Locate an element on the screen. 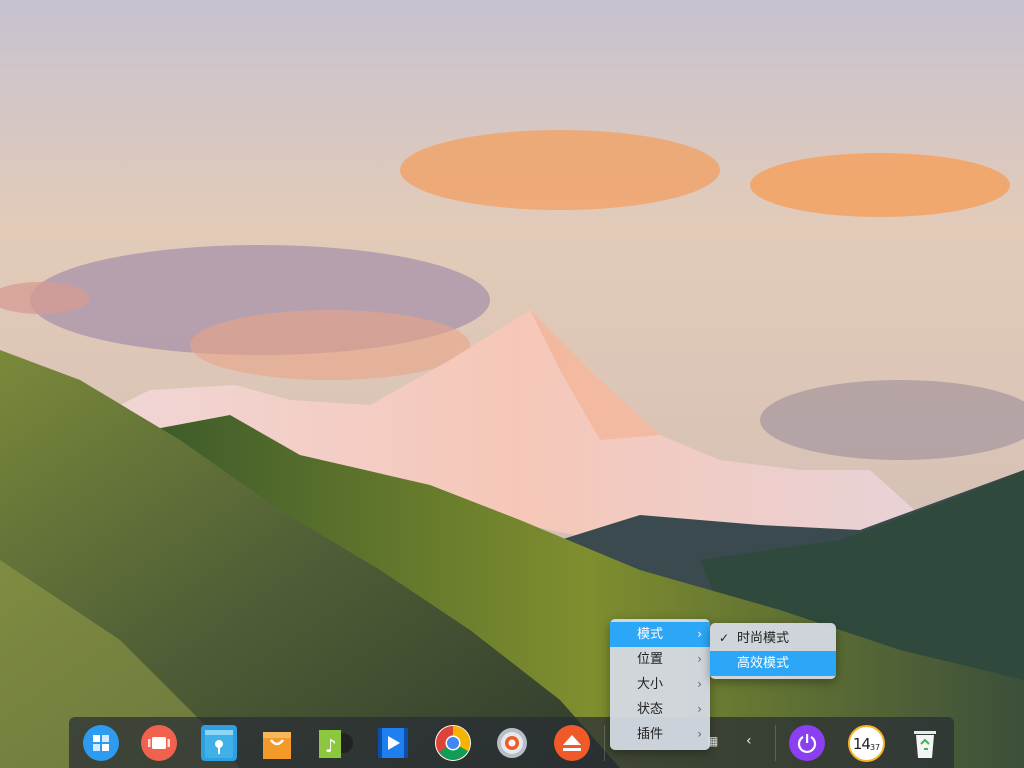 Image resolution: width=1024 pixels, height=768 pixels. gear-icon is located at coordinates (512, 743).